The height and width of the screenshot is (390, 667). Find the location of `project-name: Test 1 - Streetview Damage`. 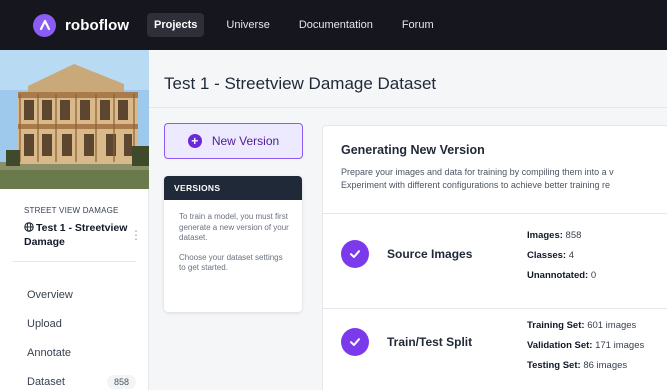

project-name: Test 1 - Streetview Damage is located at coordinates (76, 235).